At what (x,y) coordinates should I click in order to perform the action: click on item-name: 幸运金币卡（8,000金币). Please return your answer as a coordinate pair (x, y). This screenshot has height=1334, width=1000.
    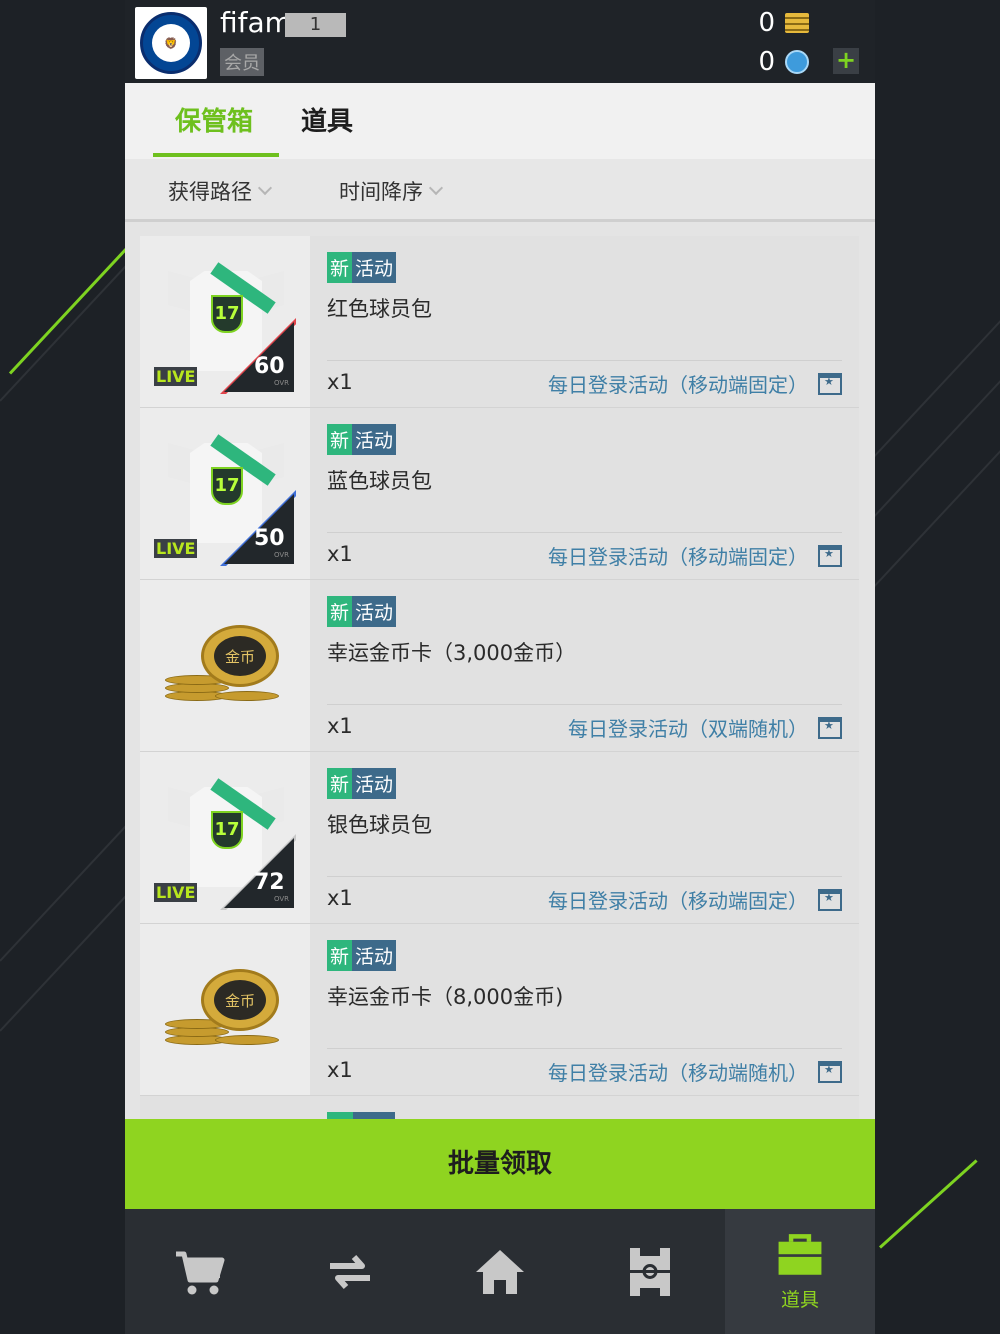
    Looking at the image, I should click on (445, 997).